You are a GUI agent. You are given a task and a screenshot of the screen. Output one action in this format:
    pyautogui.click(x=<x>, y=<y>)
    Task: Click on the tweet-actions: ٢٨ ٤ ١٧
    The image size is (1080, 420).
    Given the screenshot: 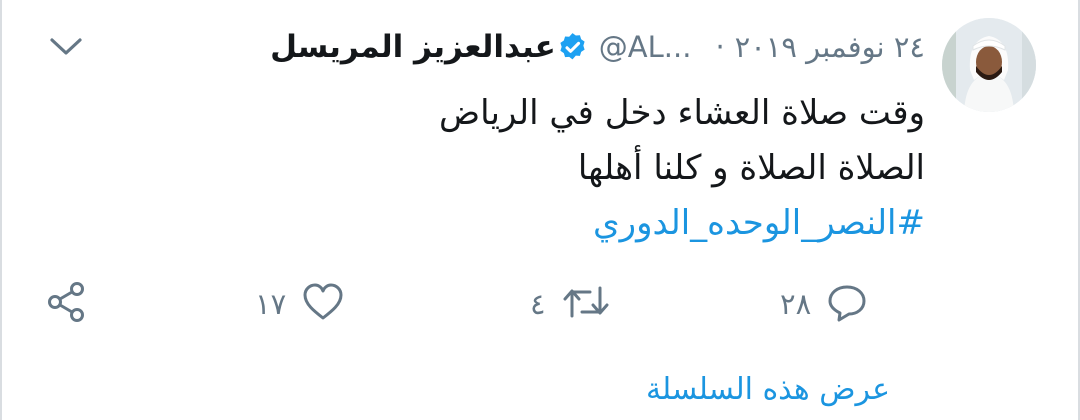 What is the action you would take?
    pyautogui.click(x=540, y=302)
    